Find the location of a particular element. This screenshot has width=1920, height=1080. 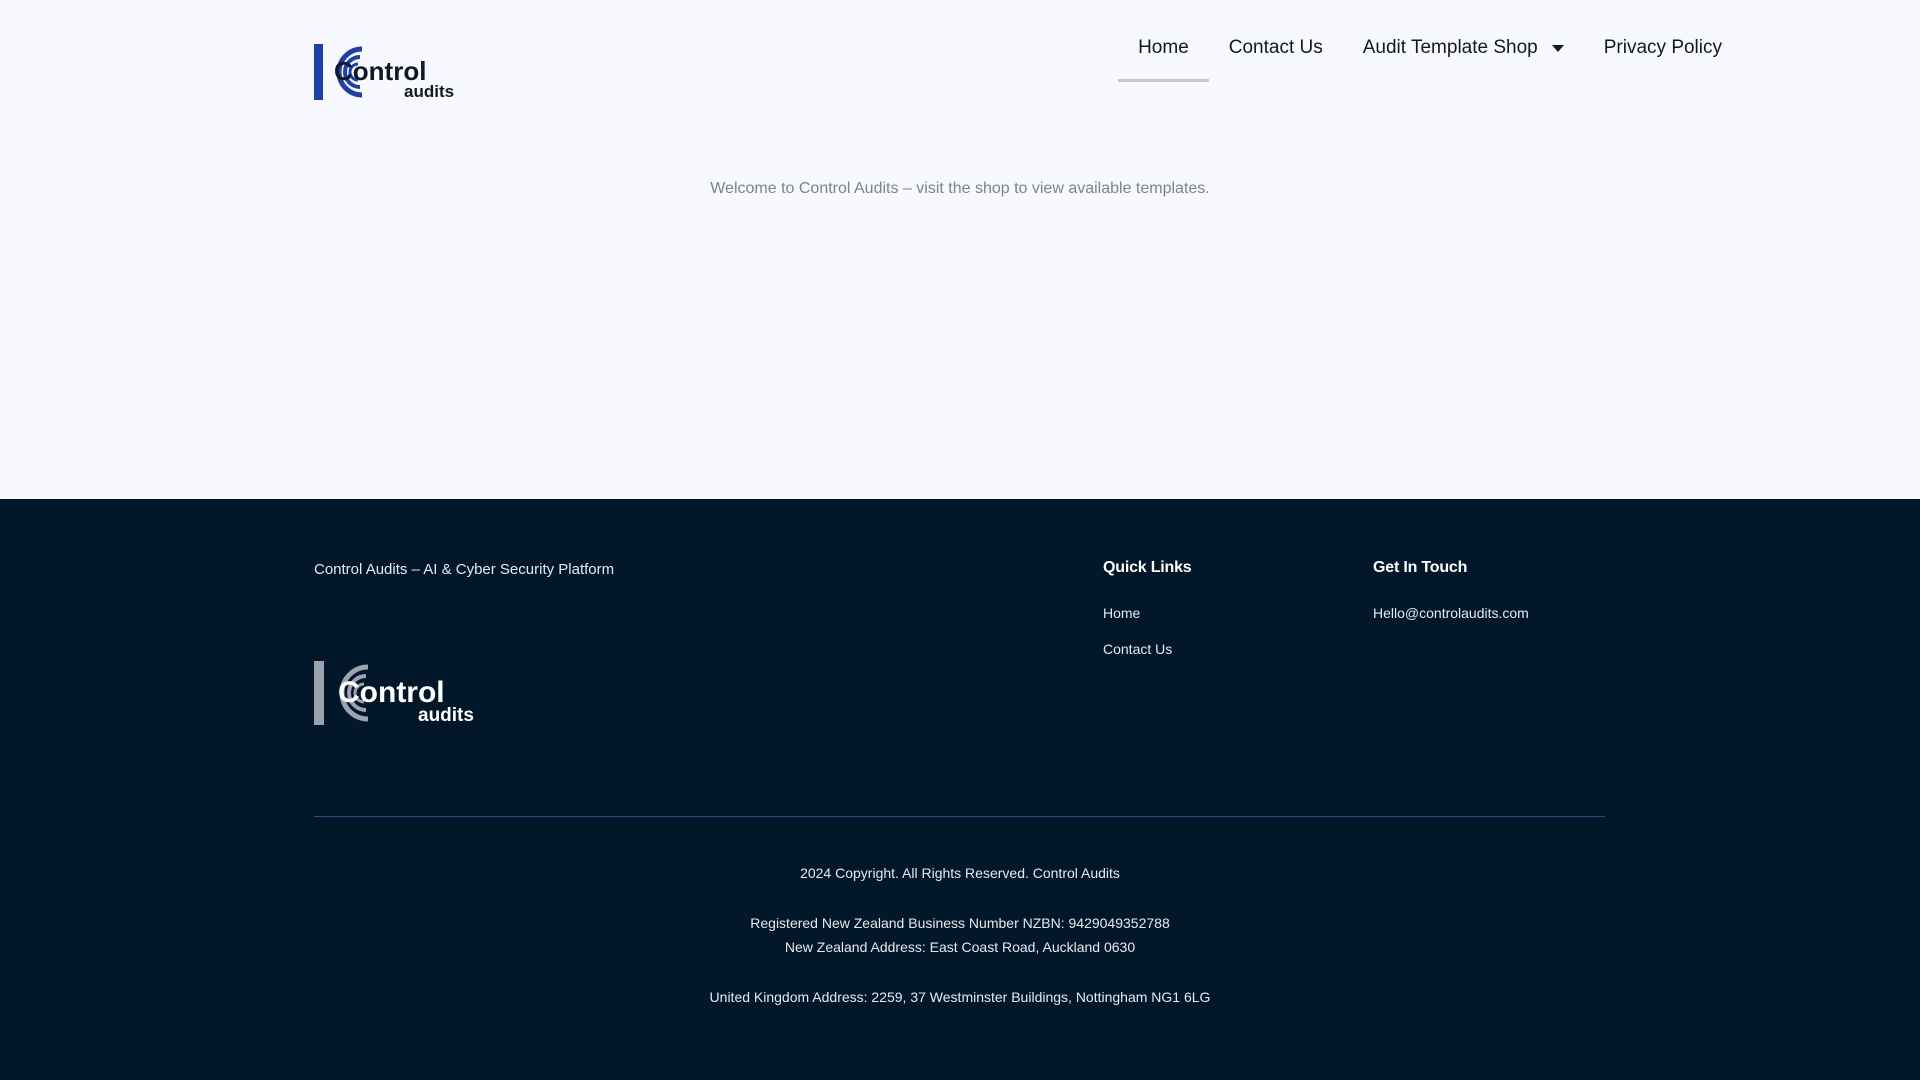

quick-links-title: Quick Links is located at coordinates (1147, 567).